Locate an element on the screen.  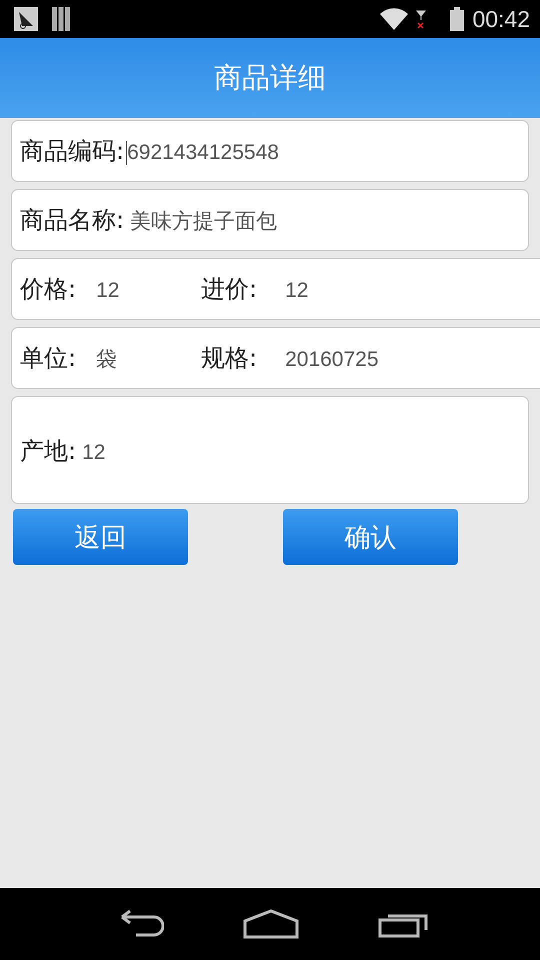
field-label: 价格: is located at coordinates (48, 289).